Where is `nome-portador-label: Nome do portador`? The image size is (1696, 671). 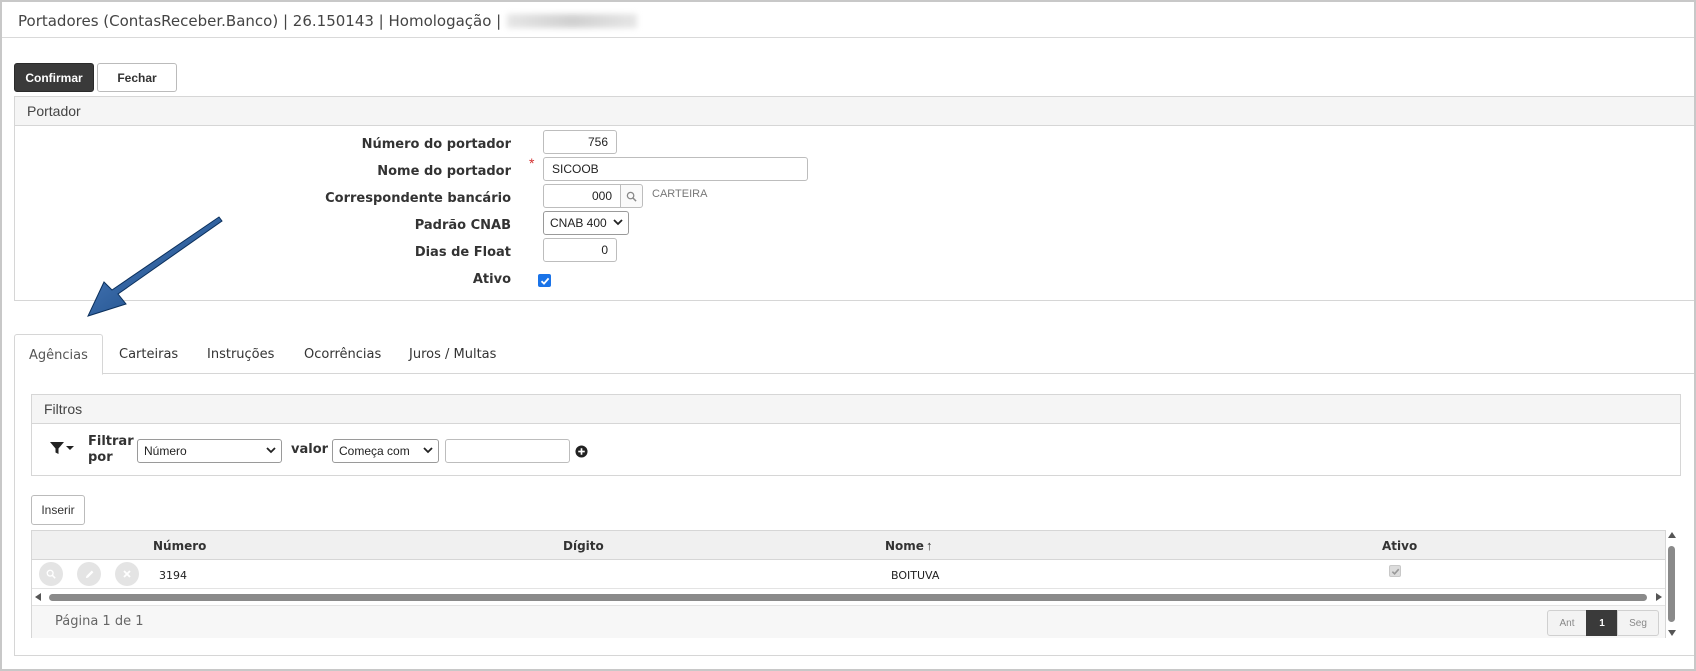
nome-portador-label: Nome do portador is located at coordinates (444, 171).